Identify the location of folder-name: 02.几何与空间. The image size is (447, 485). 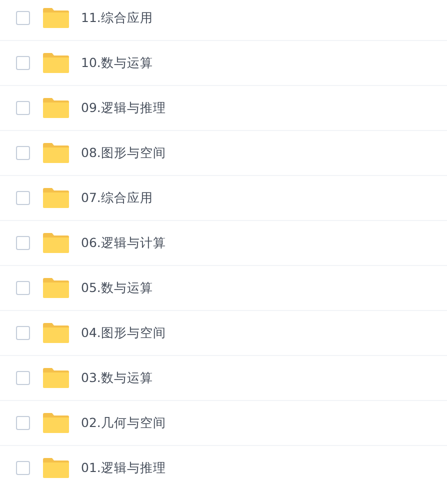
(123, 423).